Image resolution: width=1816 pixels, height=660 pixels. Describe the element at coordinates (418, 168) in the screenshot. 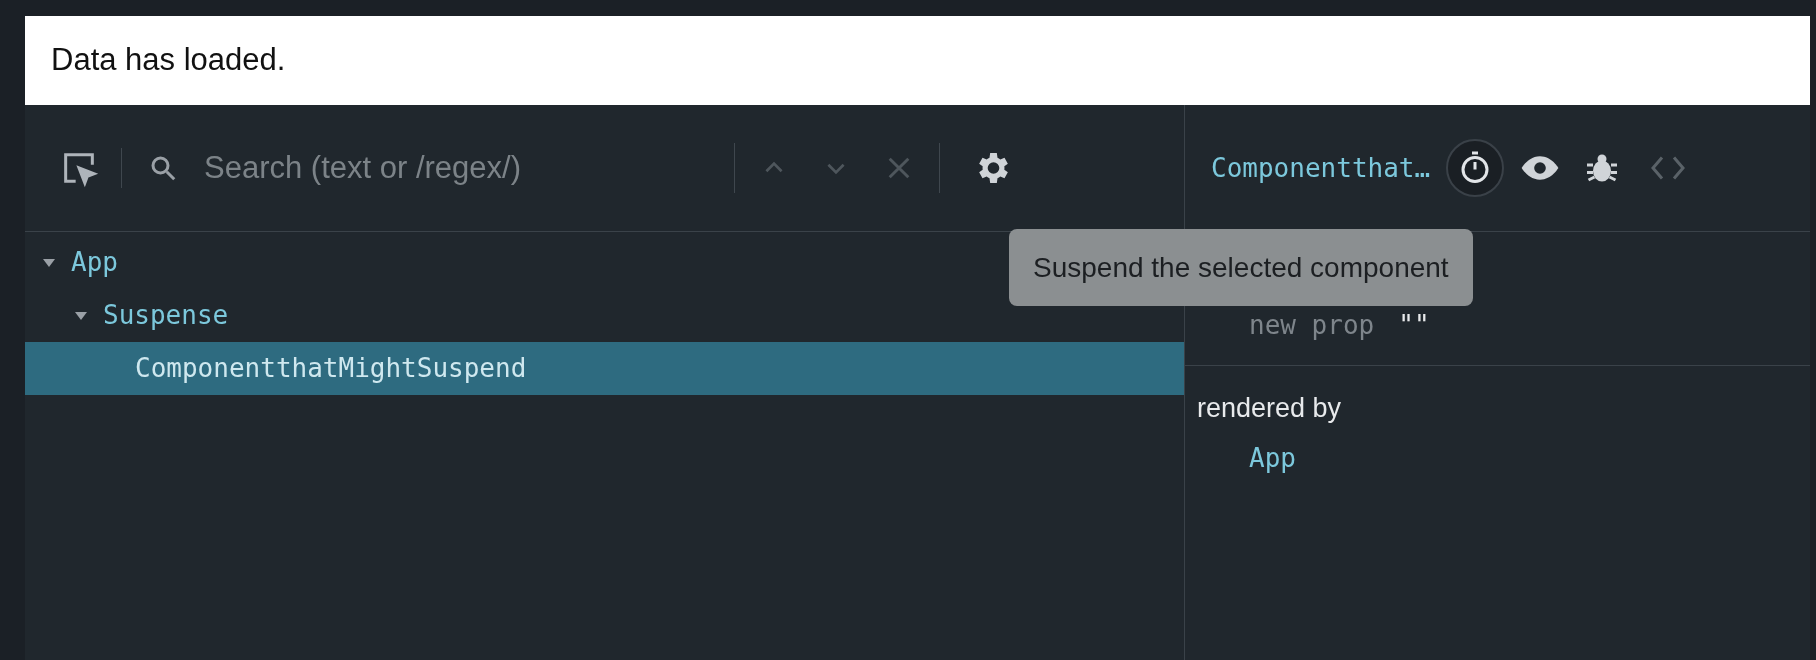

I see `search-field: Search (text or /regex/)` at that location.